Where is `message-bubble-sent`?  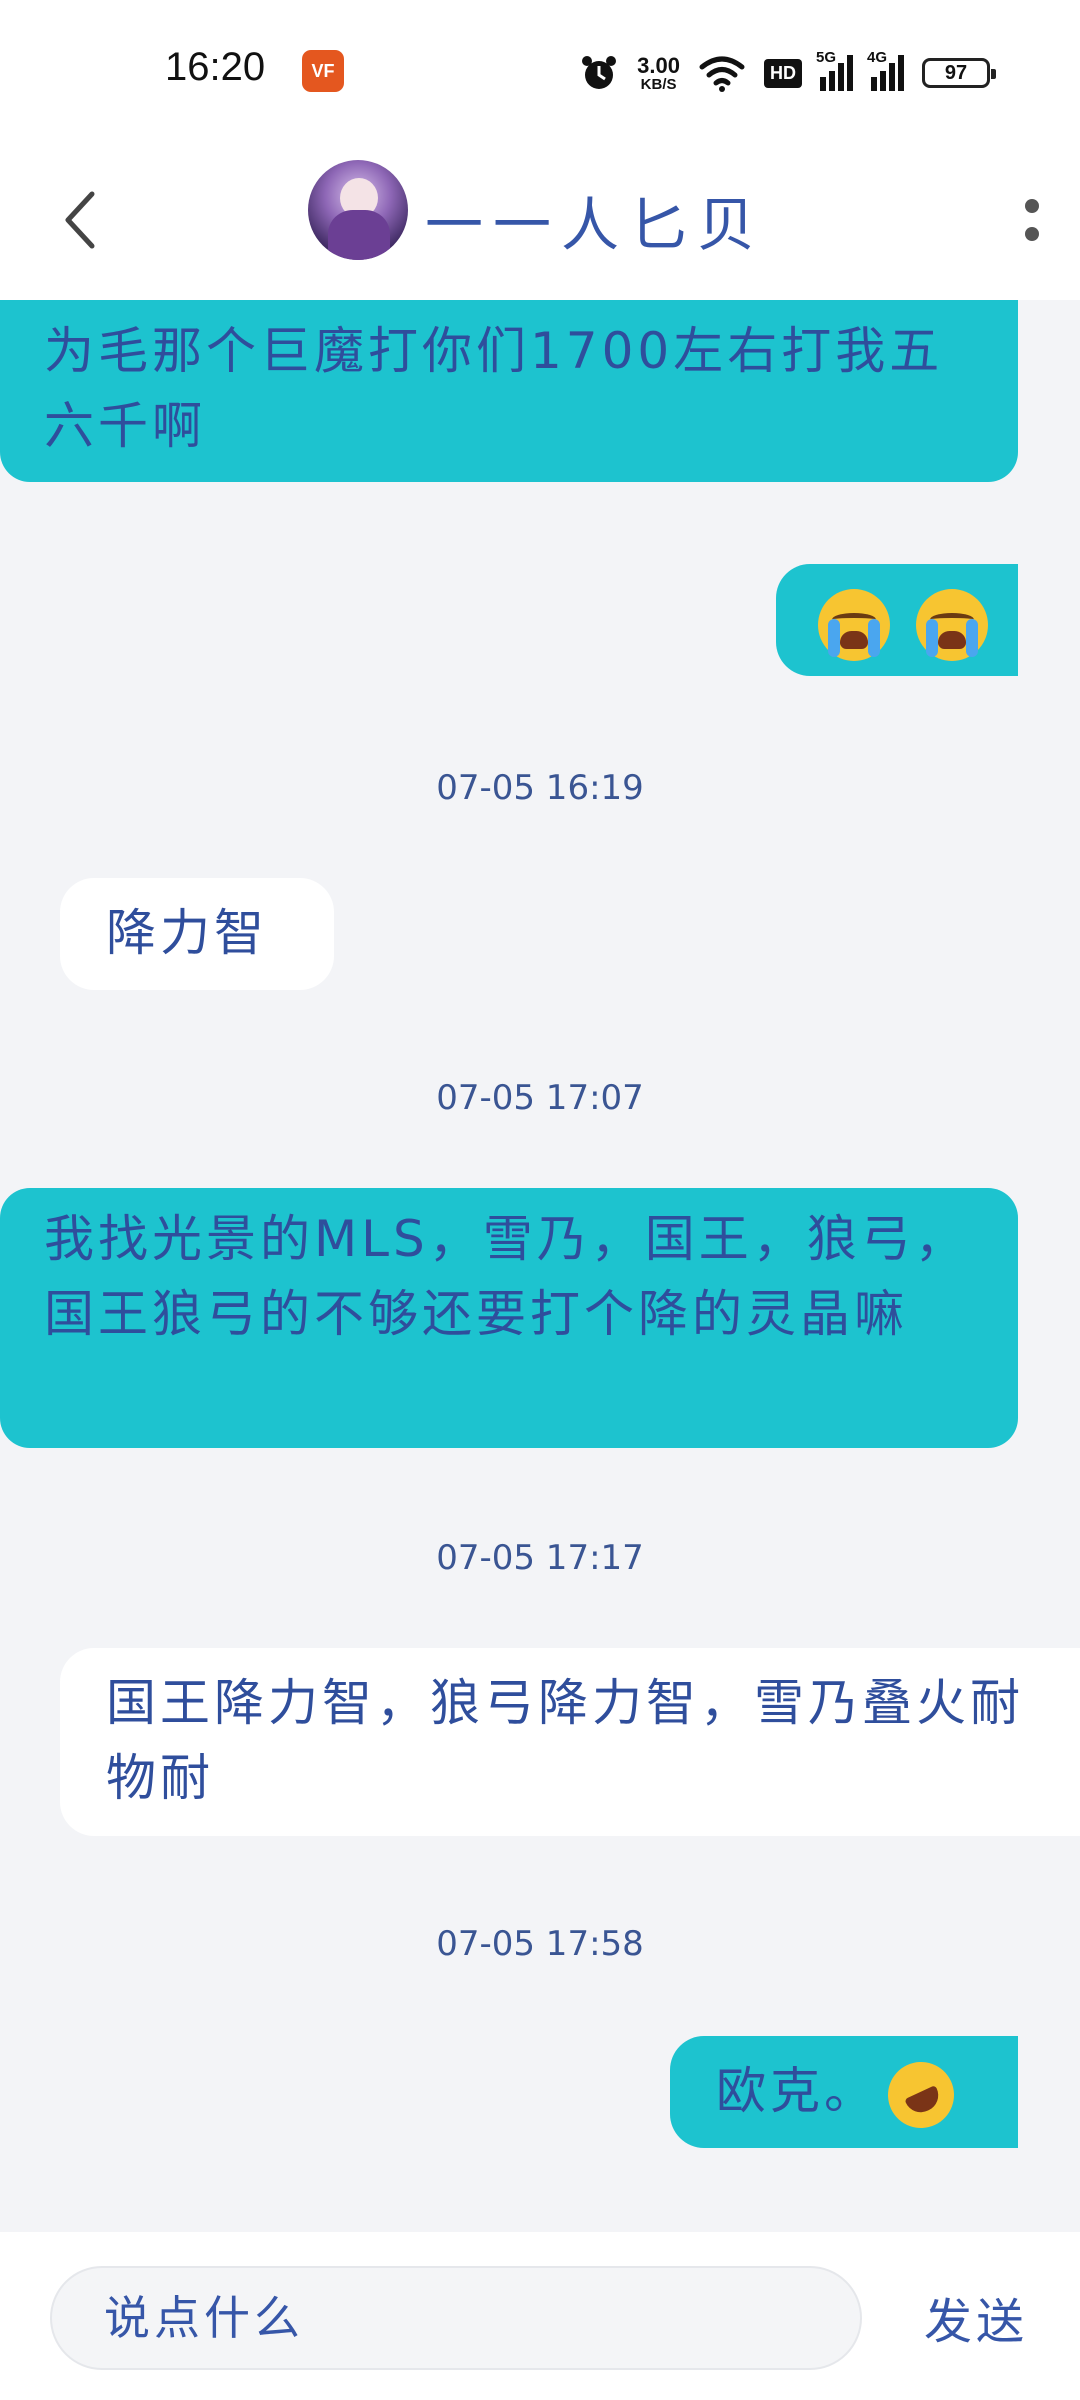
message-bubble-sent is located at coordinates (897, 620).